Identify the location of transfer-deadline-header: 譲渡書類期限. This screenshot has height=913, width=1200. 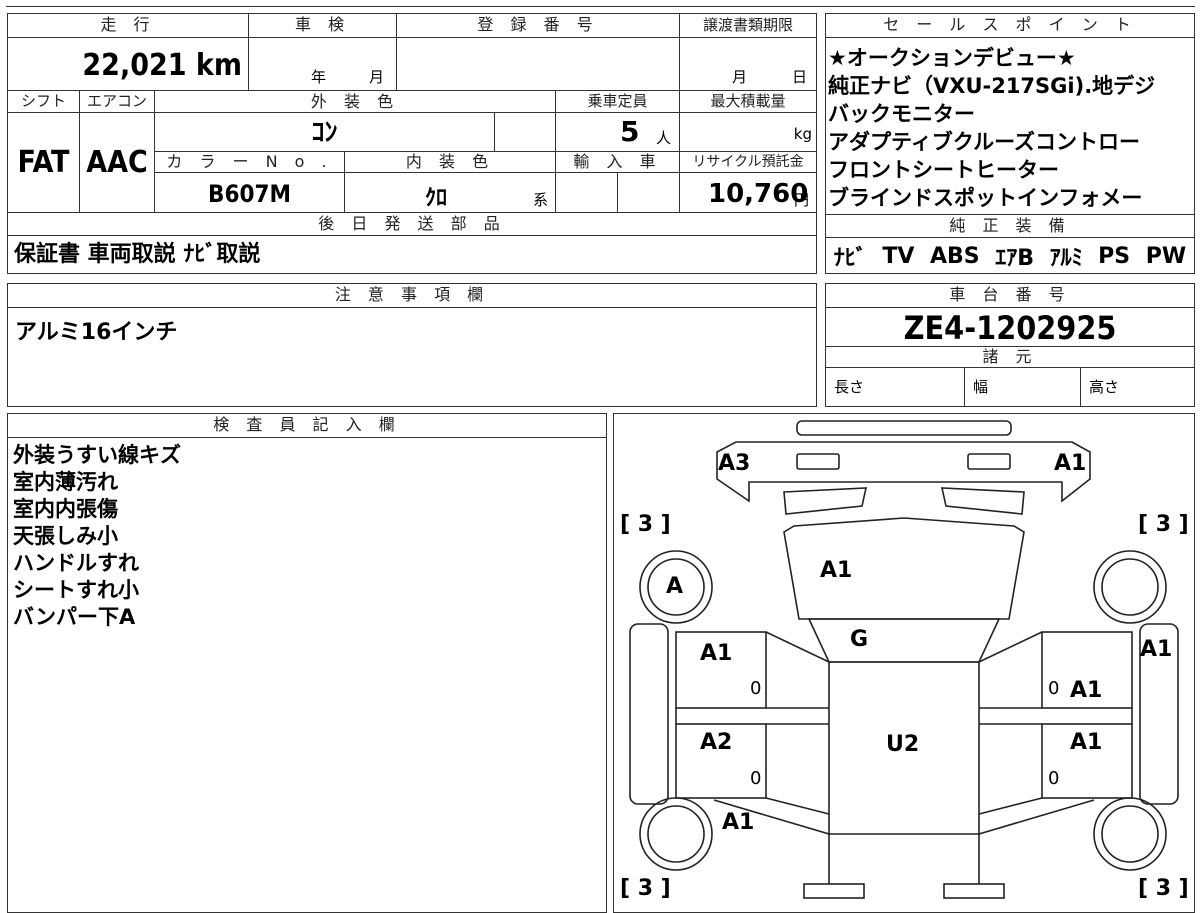
(748, 26).